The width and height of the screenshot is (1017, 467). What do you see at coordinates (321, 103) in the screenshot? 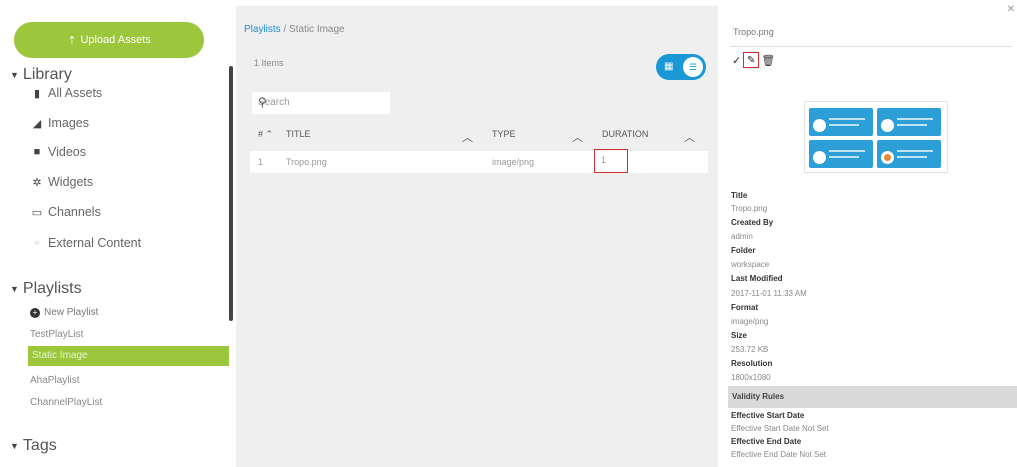
I see `search-input: Search ⚲` at bounding box center [321, 103].